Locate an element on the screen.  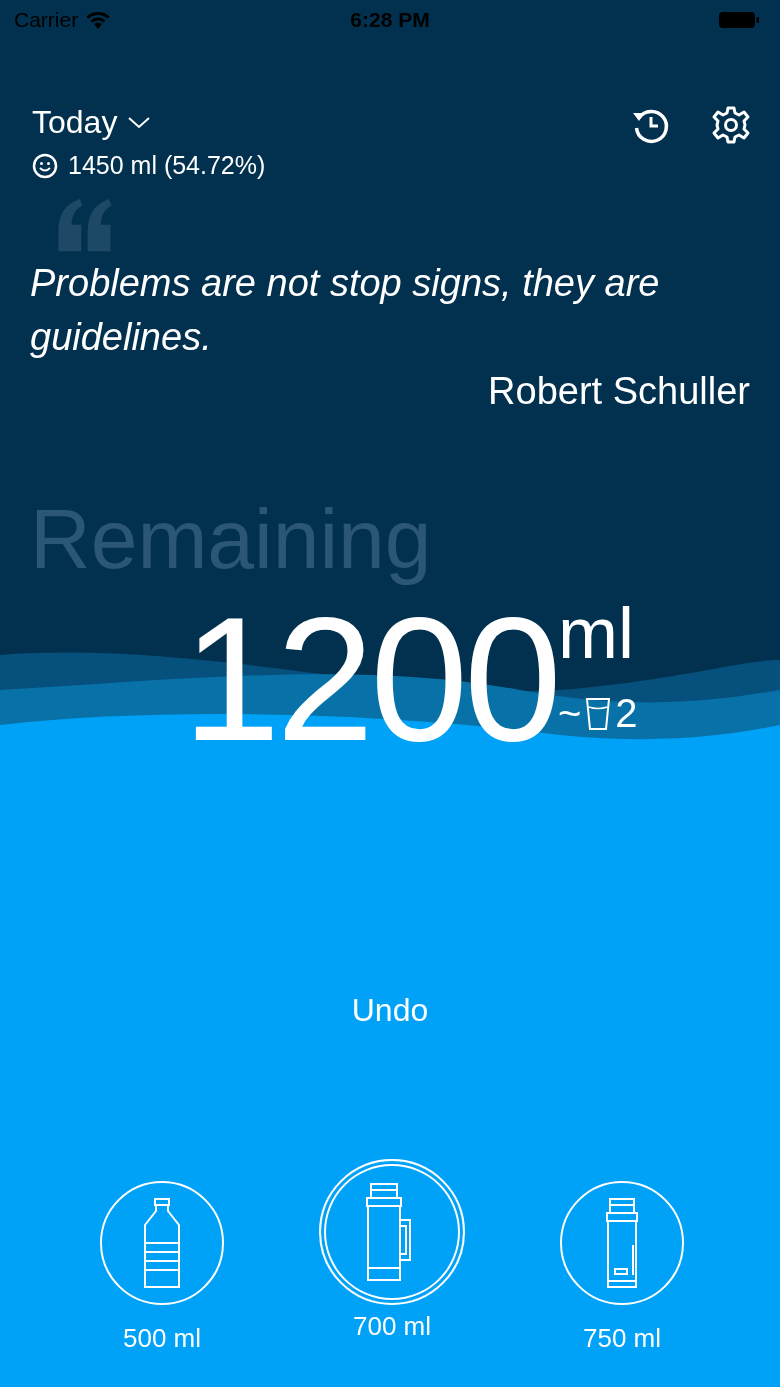
flask-icon is located at coordinates (622, 1243).